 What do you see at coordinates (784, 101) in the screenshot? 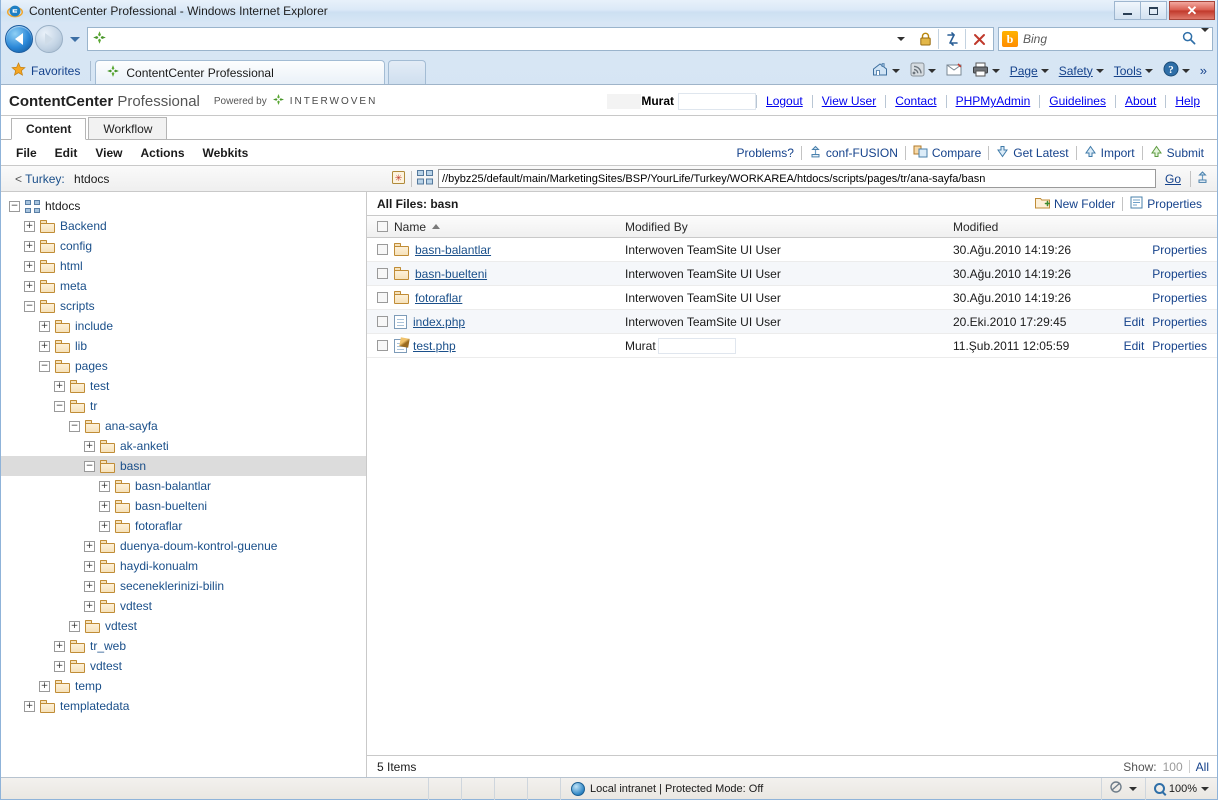
I see `header-link-logout: Logout` at bounding box center [784, 101].